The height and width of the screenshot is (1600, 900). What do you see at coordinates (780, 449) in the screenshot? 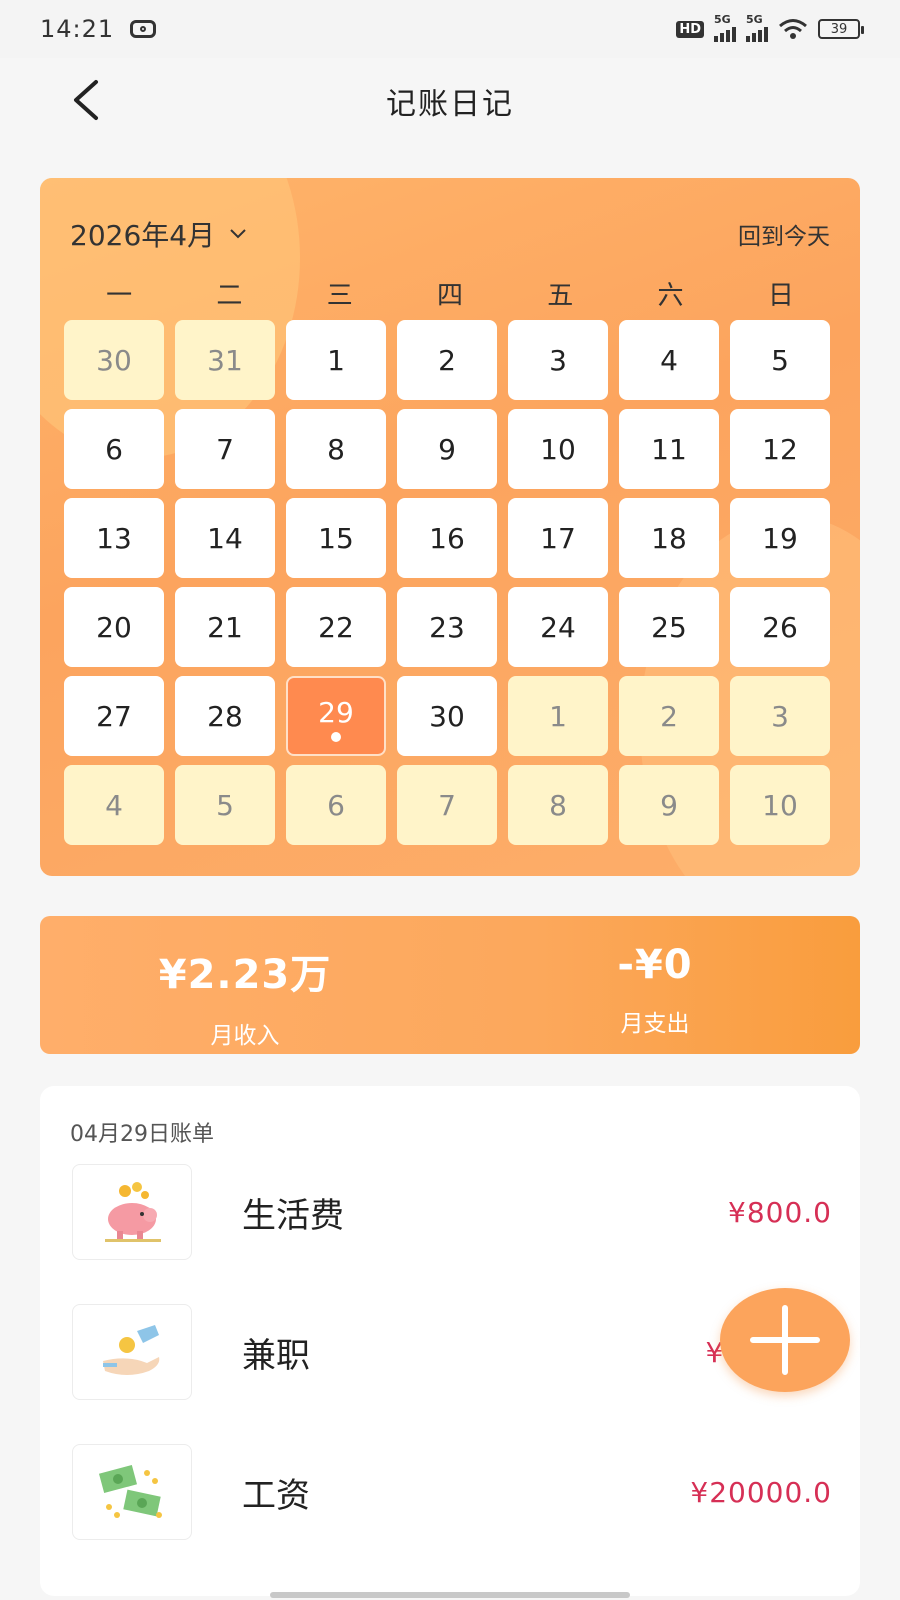
I see `calendar-day: 12` at bounding box center [780, 449].